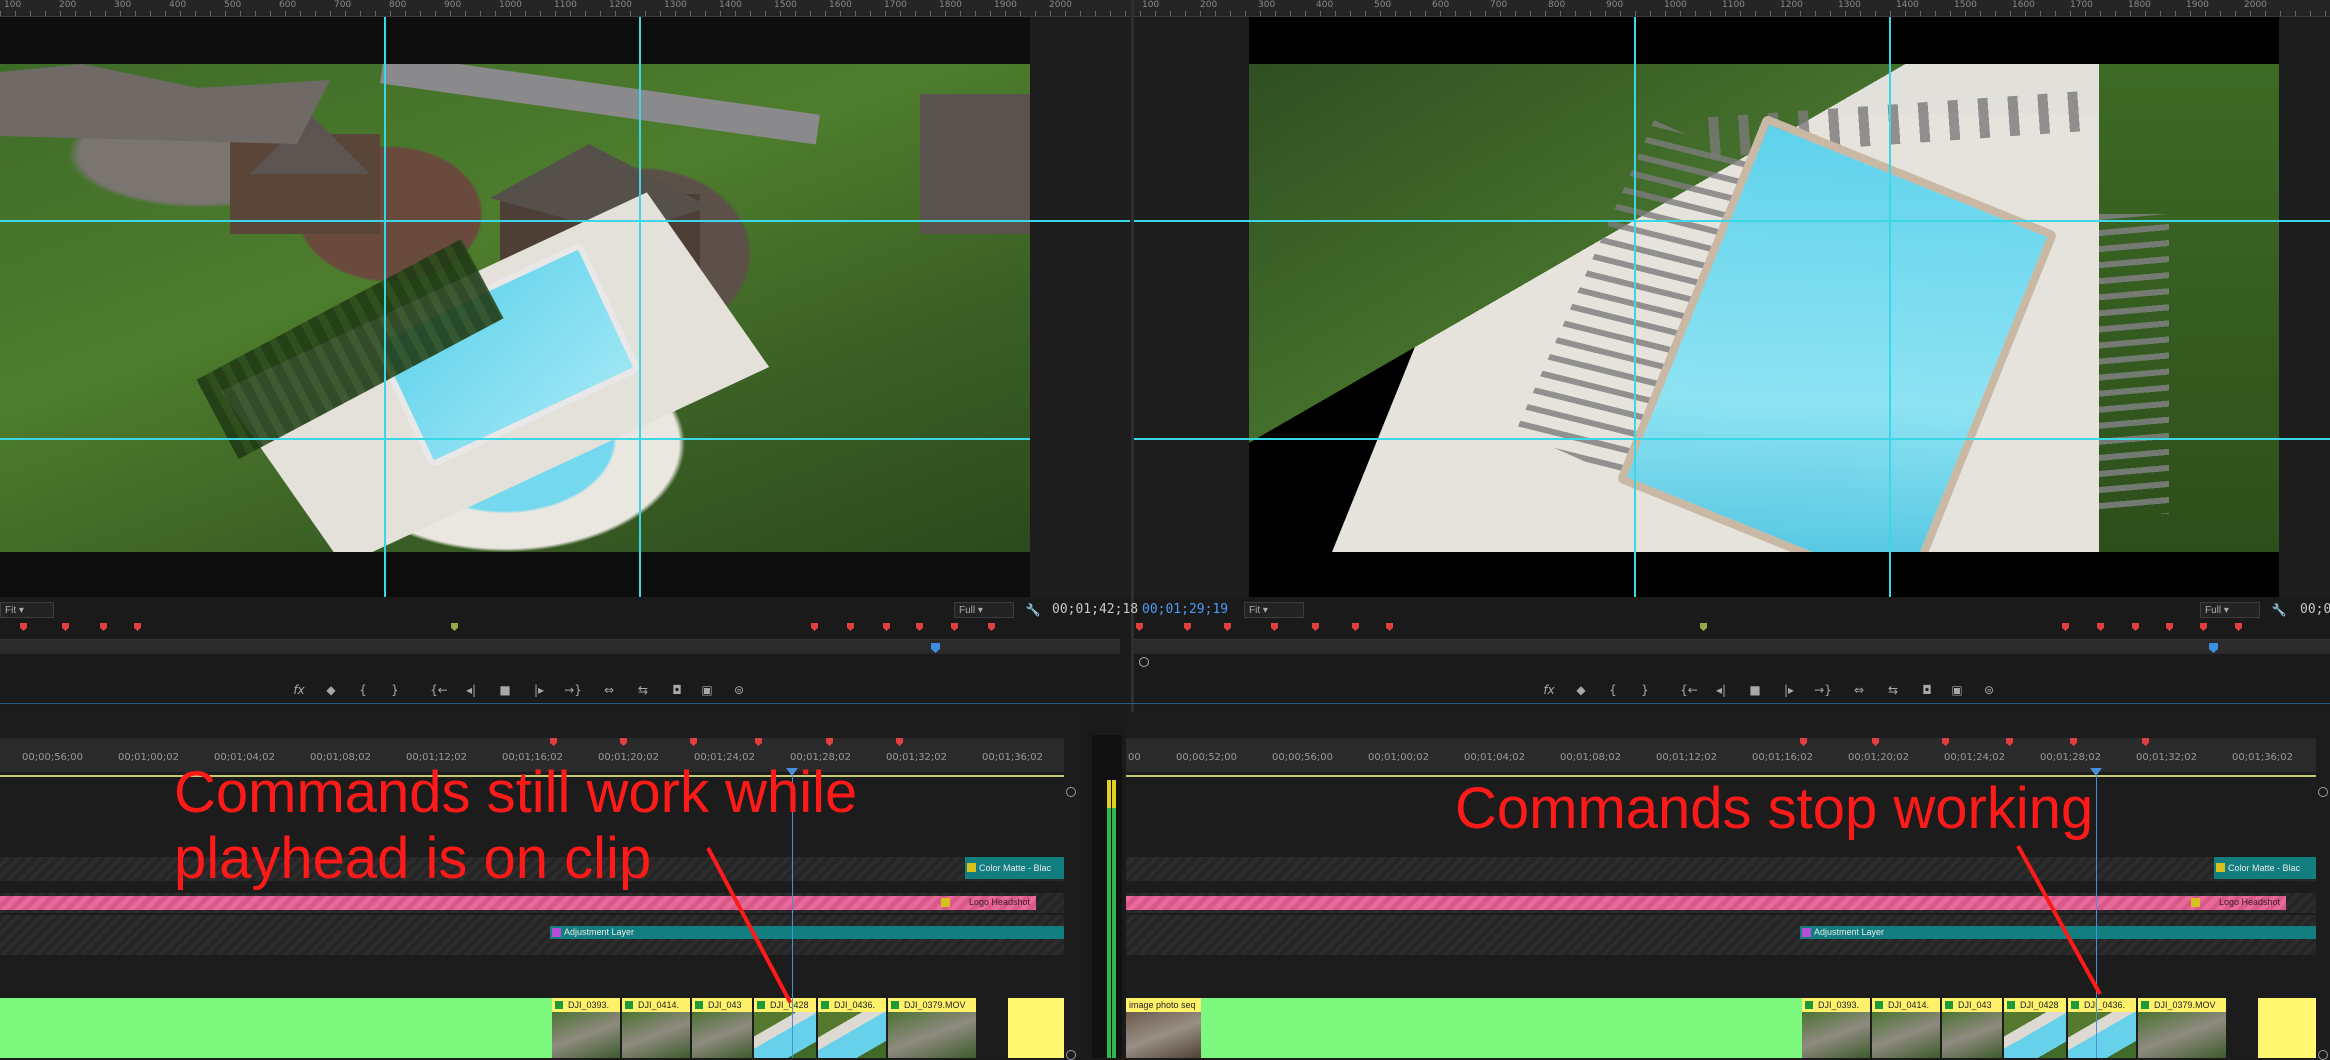 The image size is (2330, 1060). What do you see at coordinates (2059, 920) in the screenshot?
I see `annotation-arrow-right` at bounding box center [2059, 920].